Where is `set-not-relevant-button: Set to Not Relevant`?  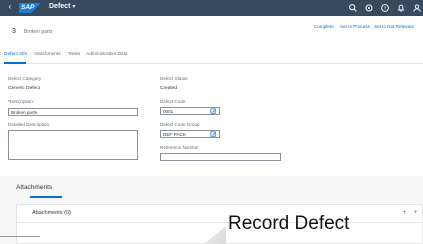 set-not-relevant-button: Set to Not Relevant is located at coordinates (394, 26).